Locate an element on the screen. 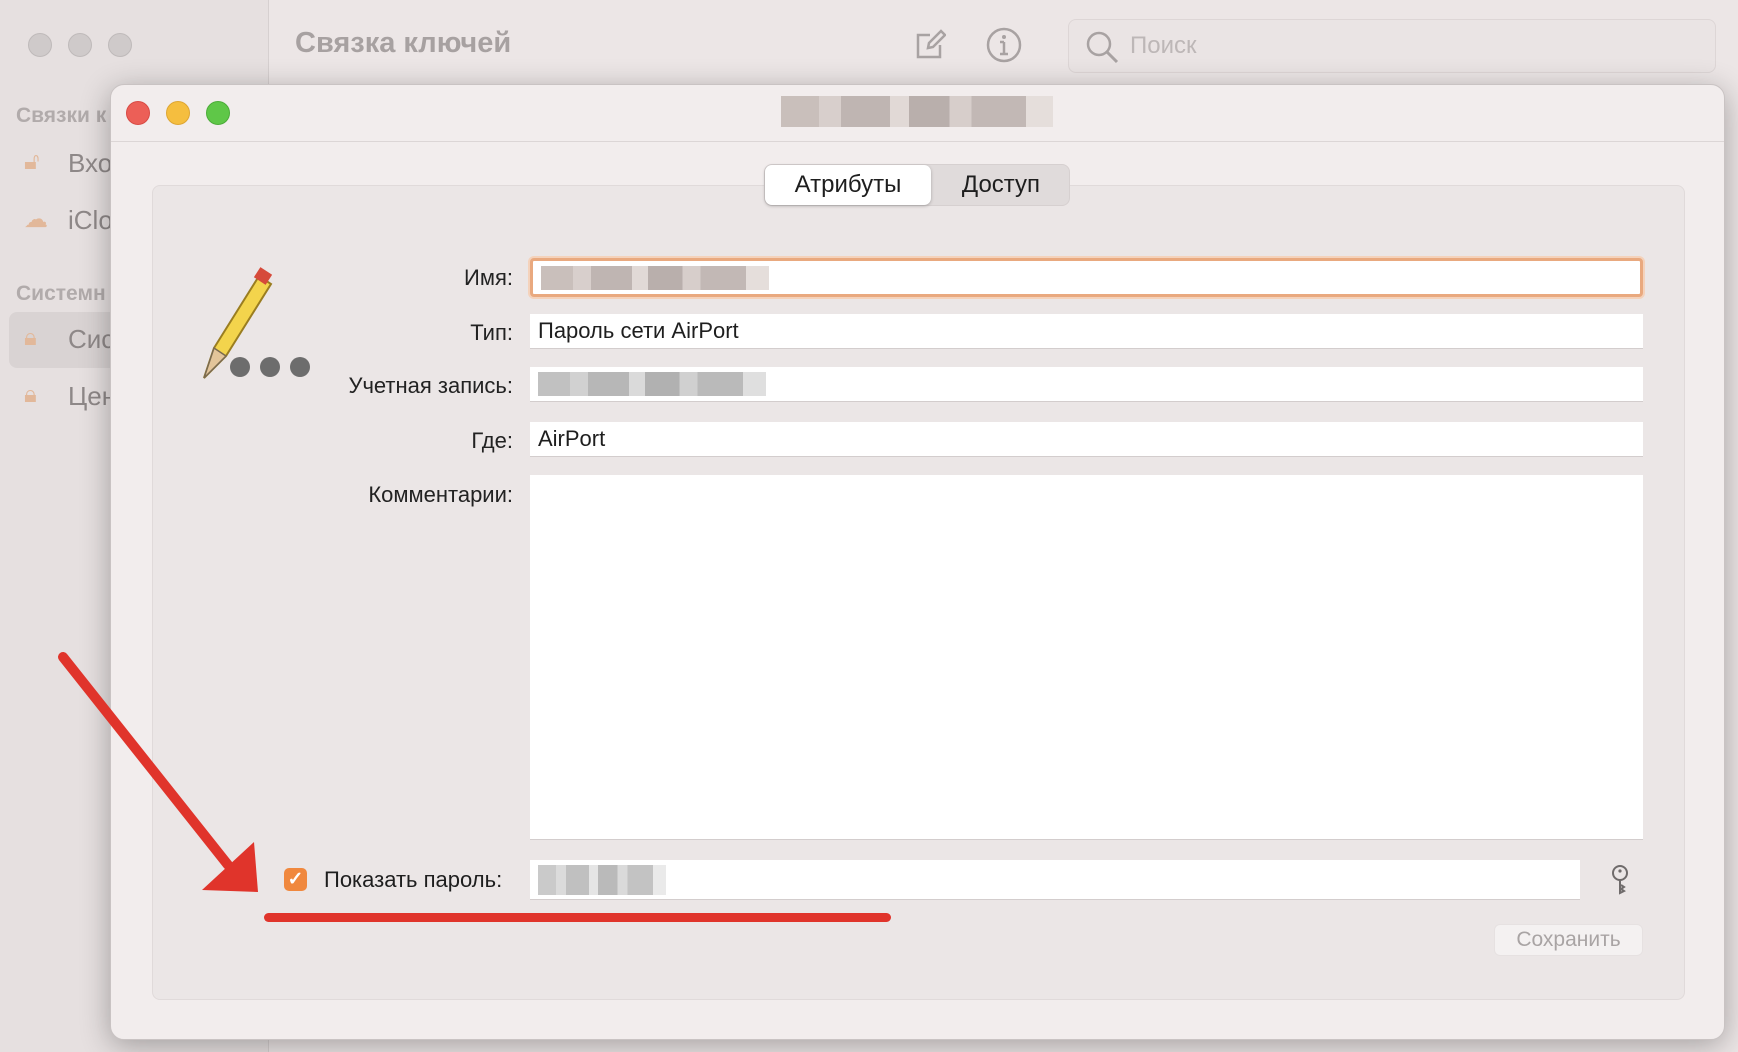  type-label: Тип: is located at coordinates (491, 332).